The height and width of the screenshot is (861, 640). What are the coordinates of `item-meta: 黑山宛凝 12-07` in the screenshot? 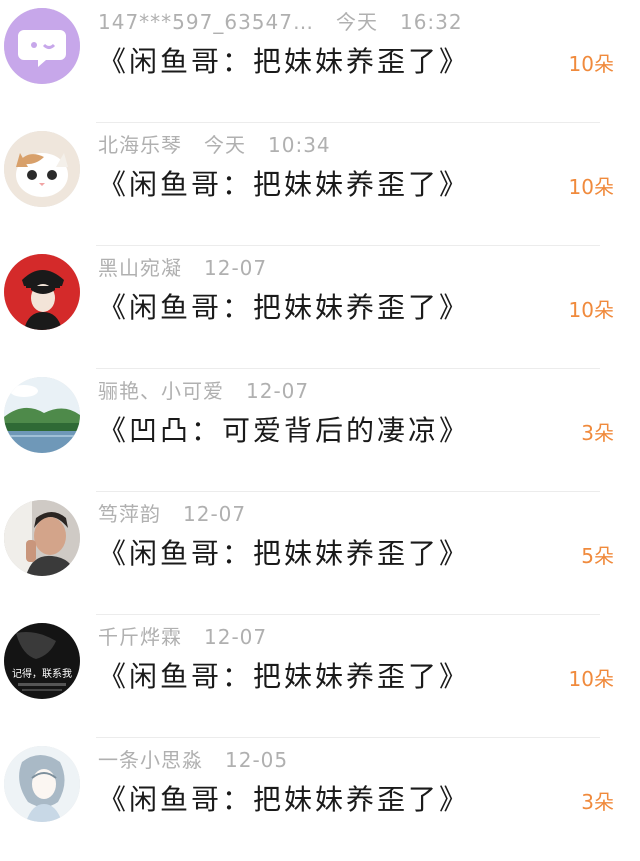 It's located at (193, 266).